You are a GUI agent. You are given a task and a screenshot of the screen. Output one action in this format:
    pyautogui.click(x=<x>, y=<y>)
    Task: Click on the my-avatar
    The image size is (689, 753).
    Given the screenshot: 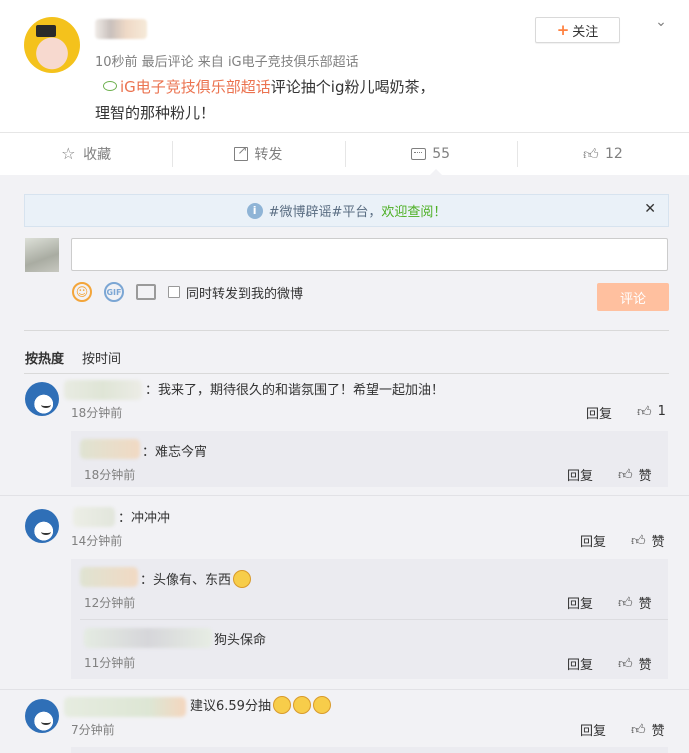 What is the action you would take?
    pyautogui.click(x=42, y=255)
    